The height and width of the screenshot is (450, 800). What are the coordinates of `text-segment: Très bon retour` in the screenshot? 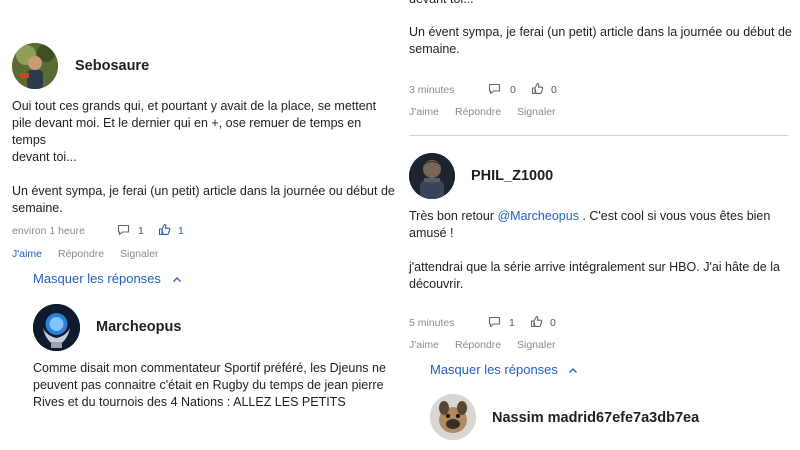 It's located at (453, 216).